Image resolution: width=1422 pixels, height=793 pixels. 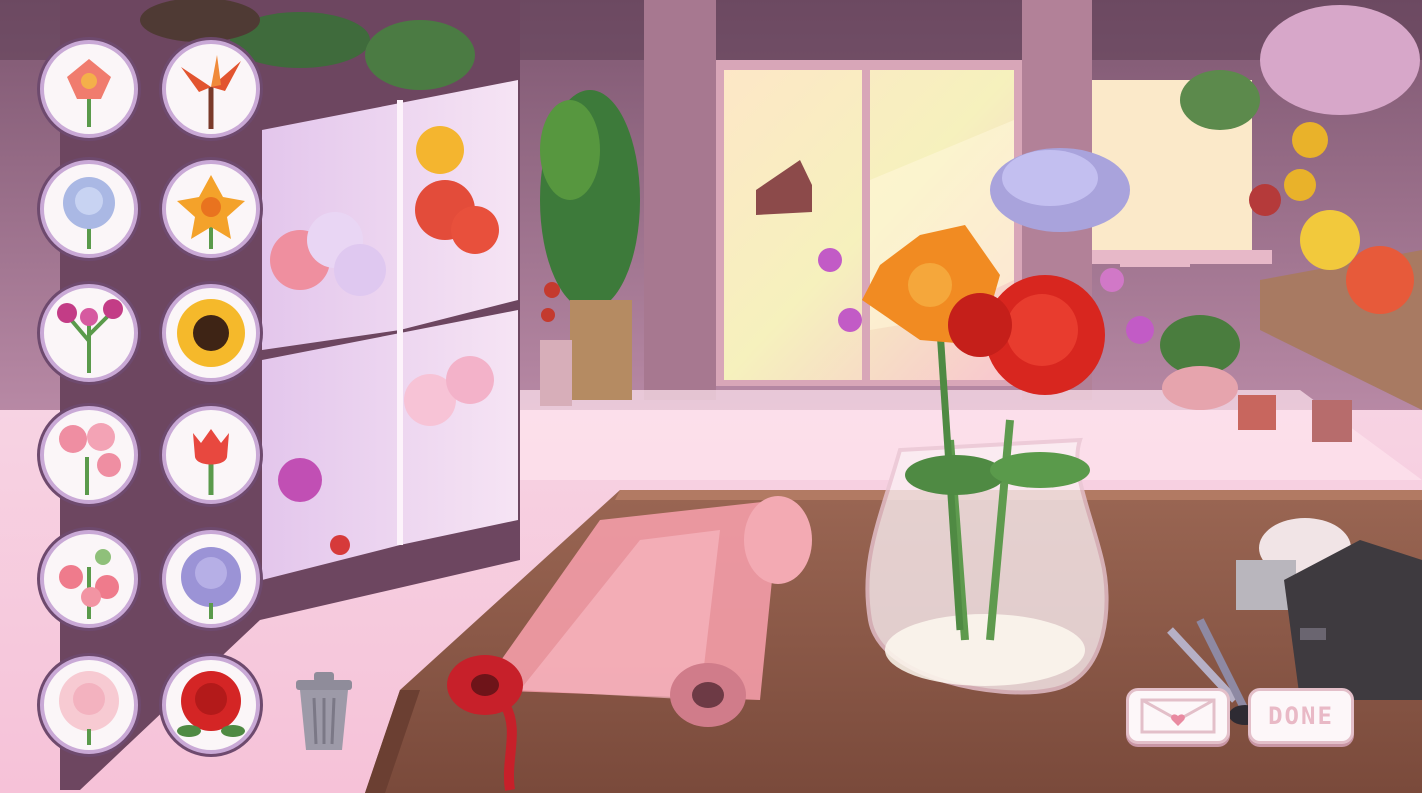 I want to click on letter-button, so click(x=1178, y=716).